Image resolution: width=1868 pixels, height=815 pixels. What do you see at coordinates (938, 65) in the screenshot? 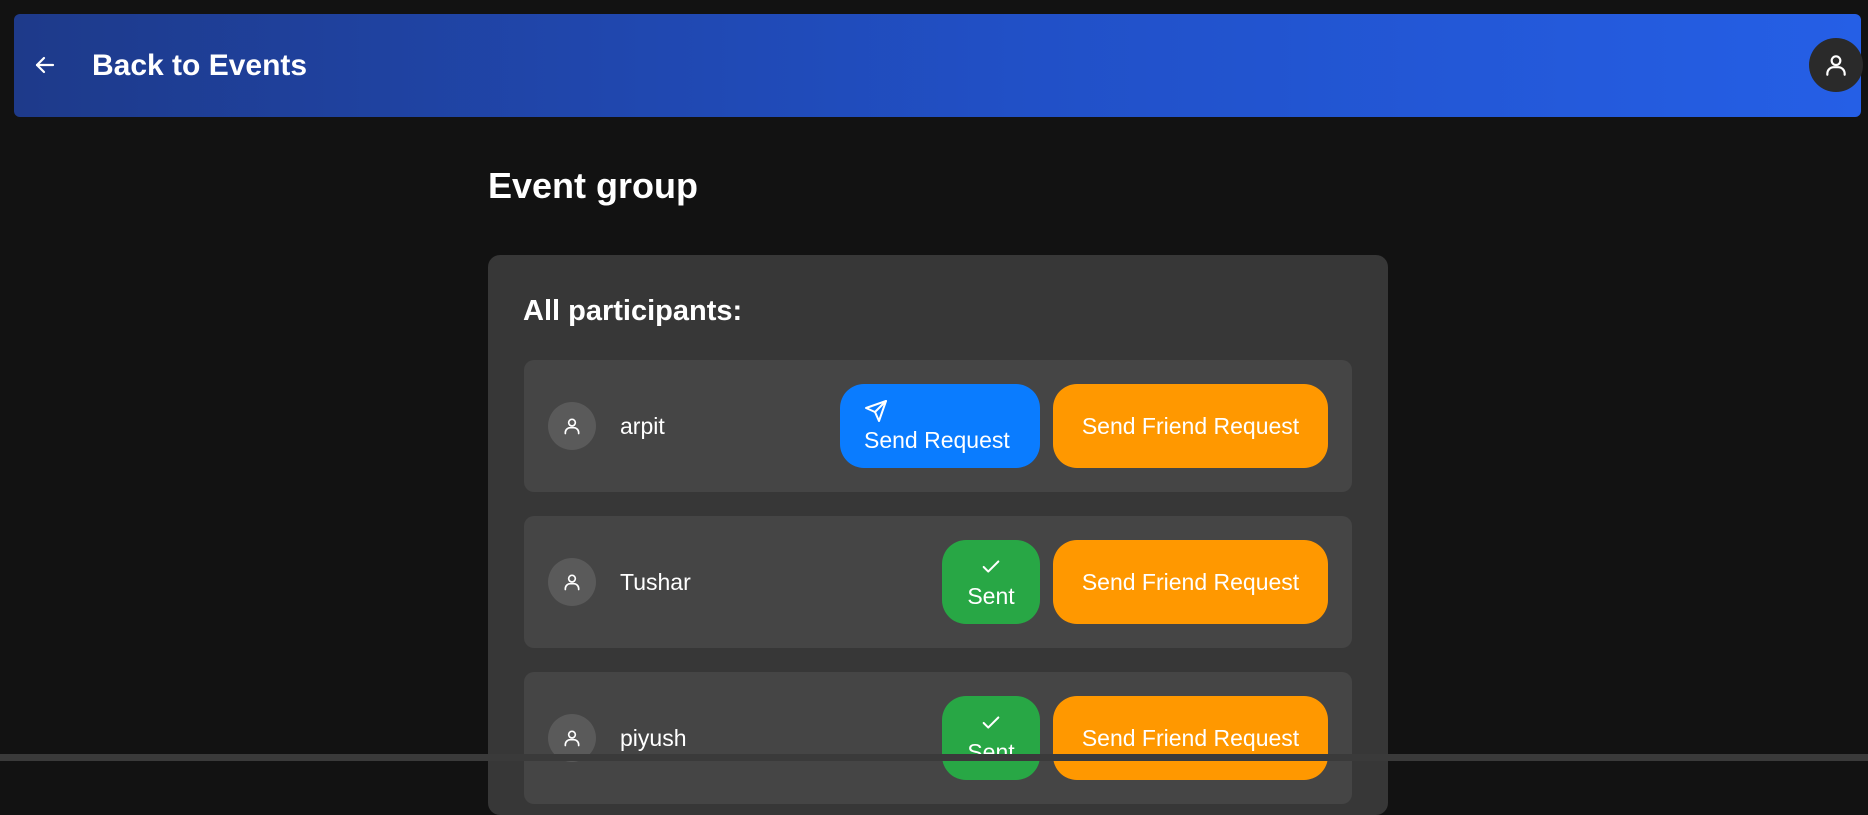
I see `top-header: Back to Events` at bounding box center [938, 65].